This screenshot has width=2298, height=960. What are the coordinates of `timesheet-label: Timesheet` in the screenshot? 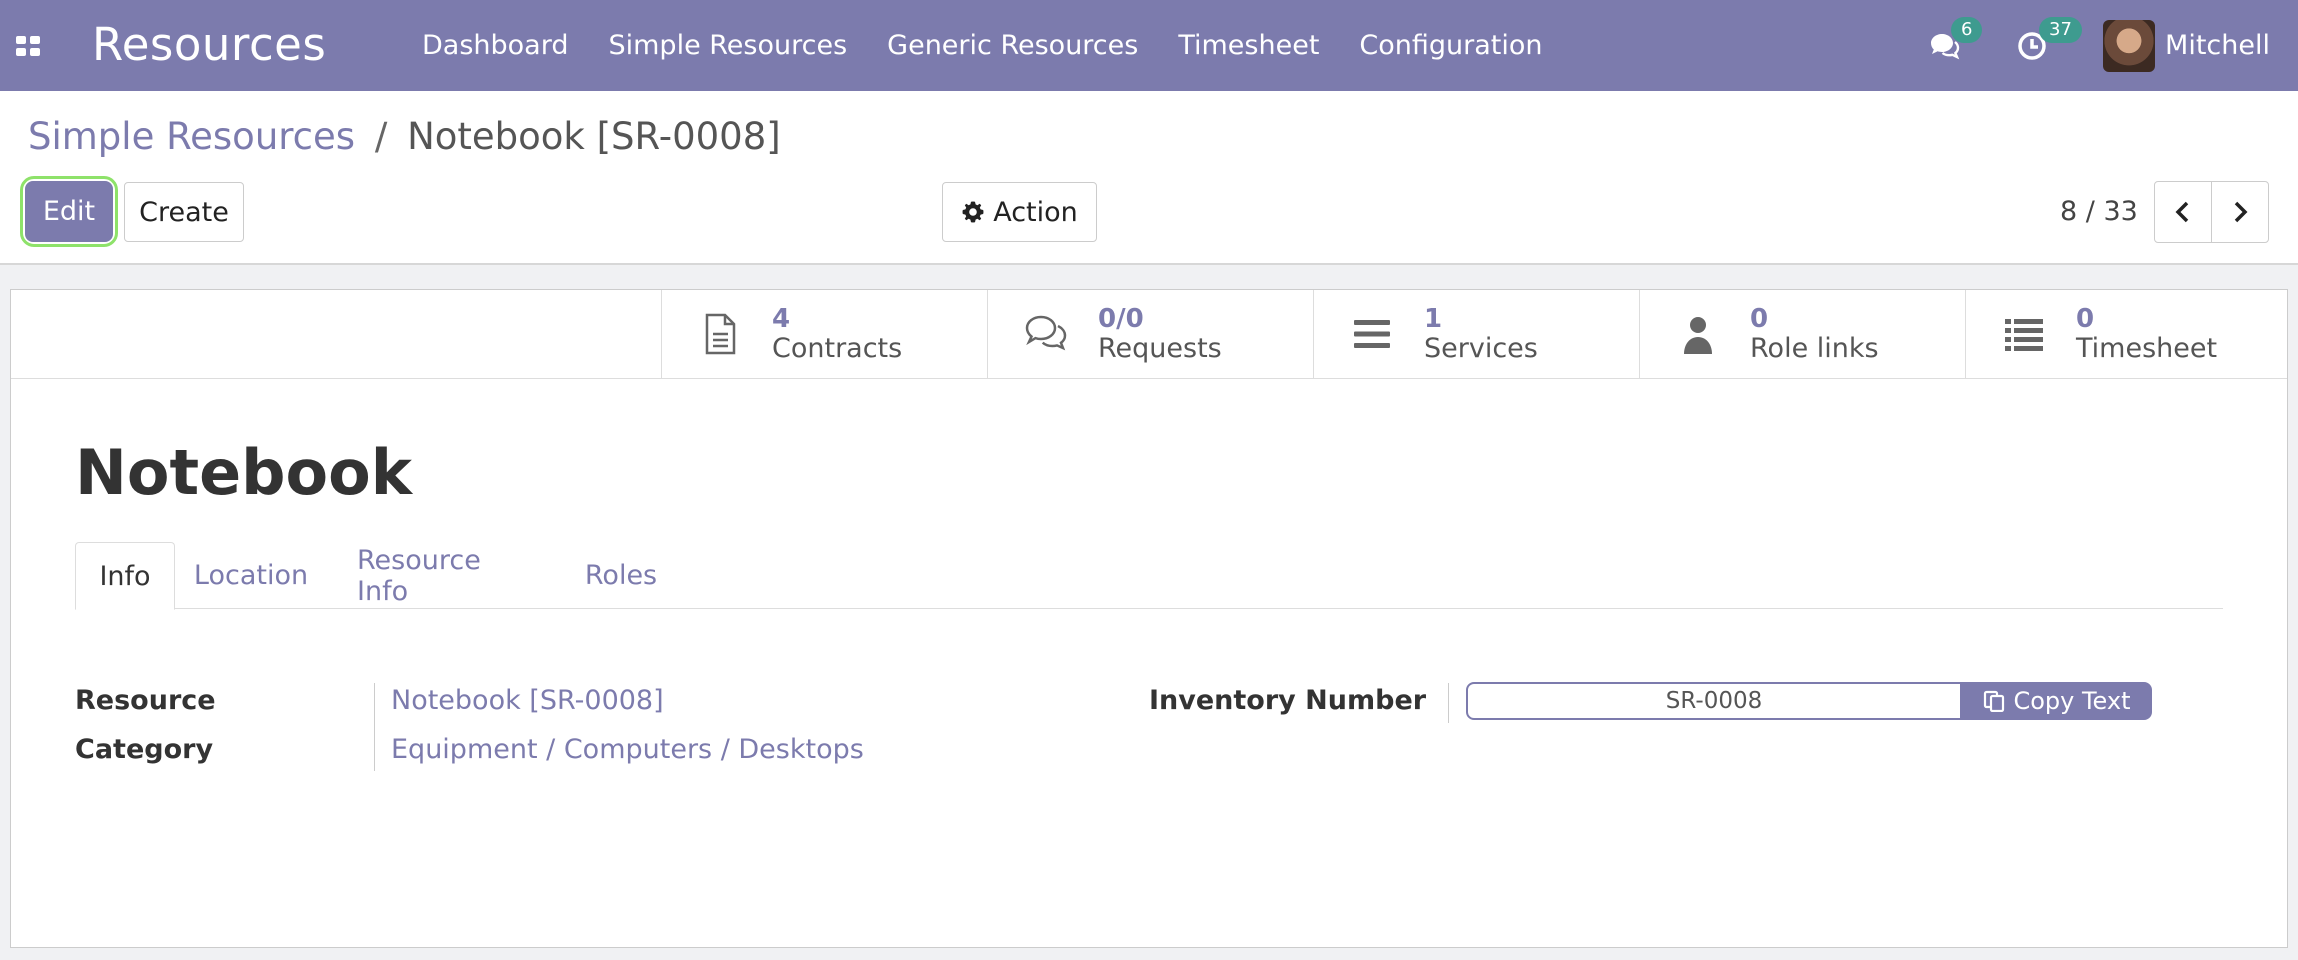 It's located at (2147, 348).